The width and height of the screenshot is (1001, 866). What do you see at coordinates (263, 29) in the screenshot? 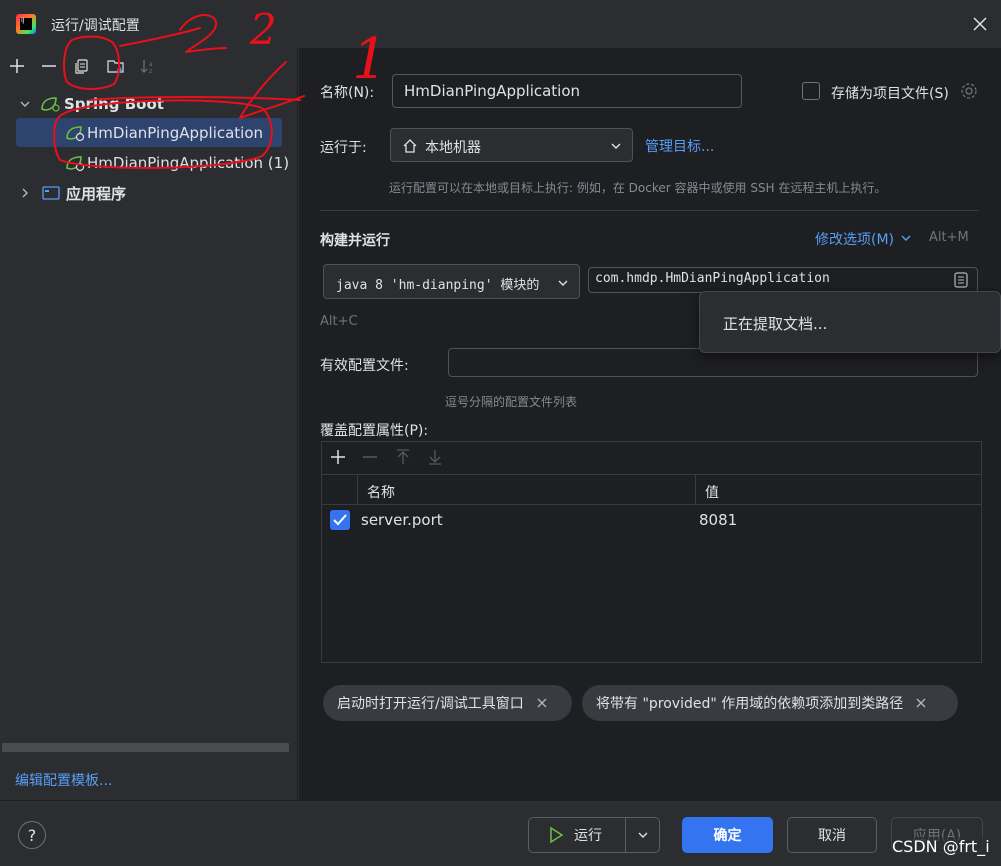
I see `annotation-mark-2: 2` at bounding box center [263, 29].